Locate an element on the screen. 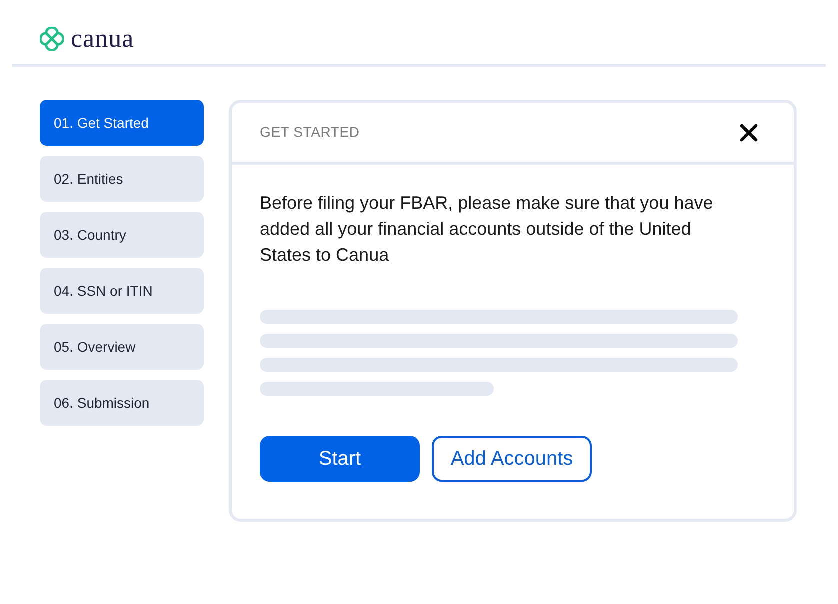 The height and width of the screenshot is (604, 838). step-item: 04. SSN or ITIN is located at coordinates (122, 291).